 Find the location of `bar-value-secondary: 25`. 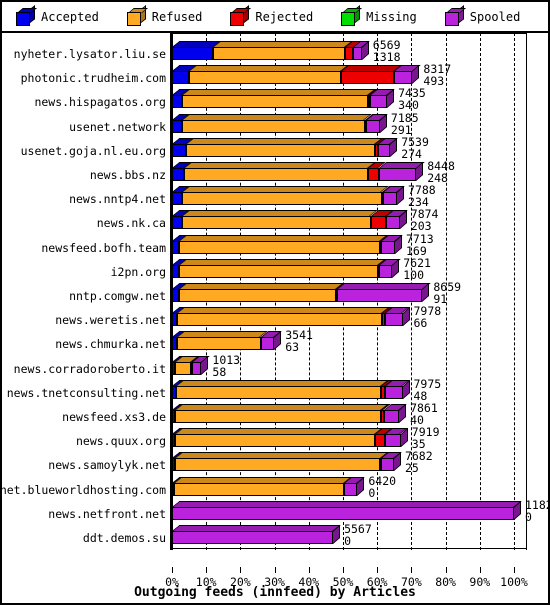

bar-value-secondary: 25 is located at coordinates (411, 468).